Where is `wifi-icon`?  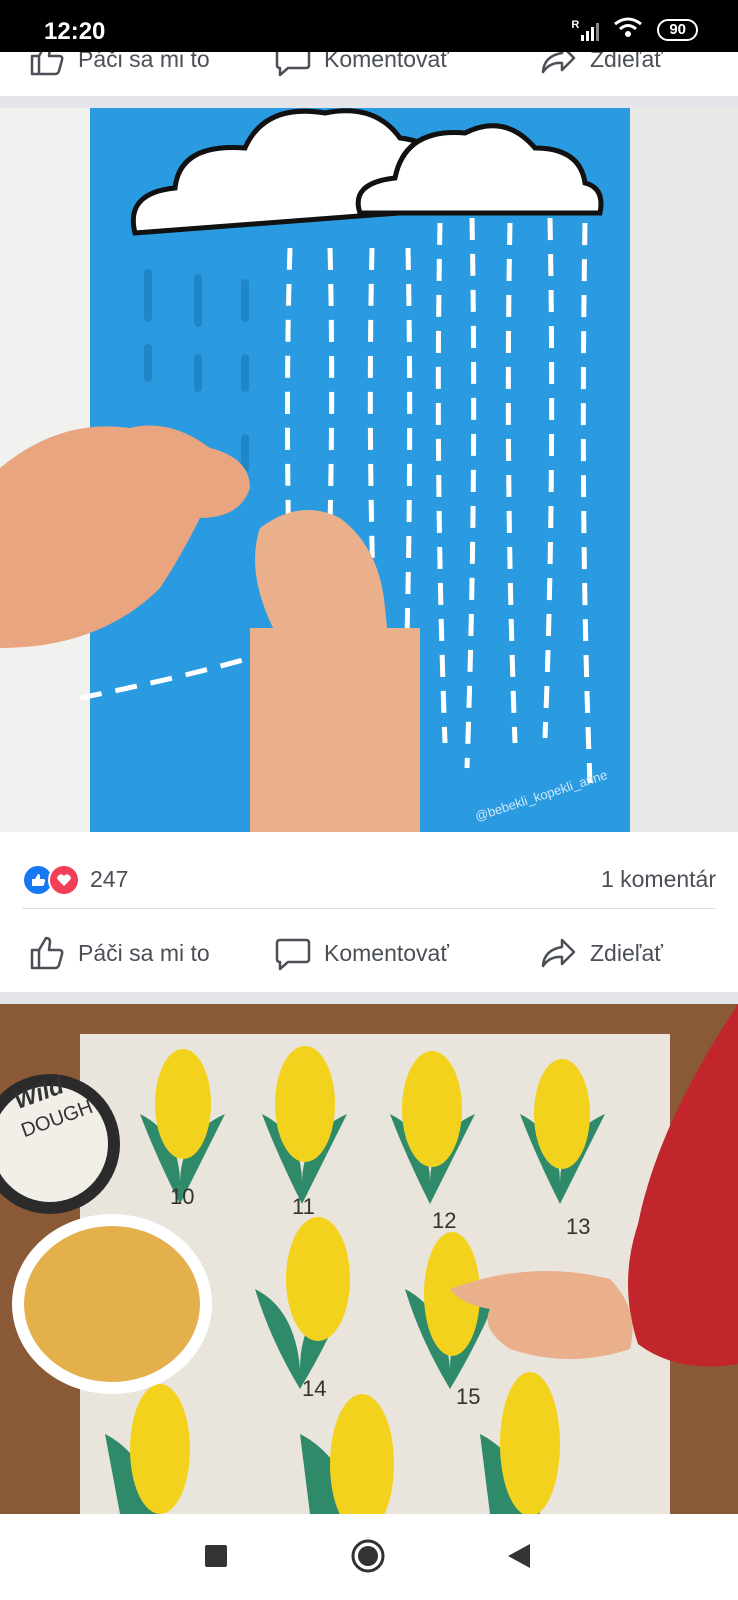 wifi-icon is located at coordinates (628, 29).